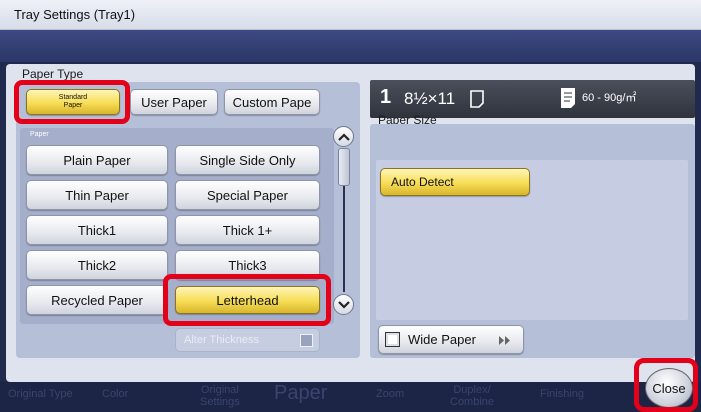 Image resolution: width=701 pixels, height=412 pixels. Describe the element at coordinates (115, 394) in the screenshot. I see `tab-color: Color` at that location.